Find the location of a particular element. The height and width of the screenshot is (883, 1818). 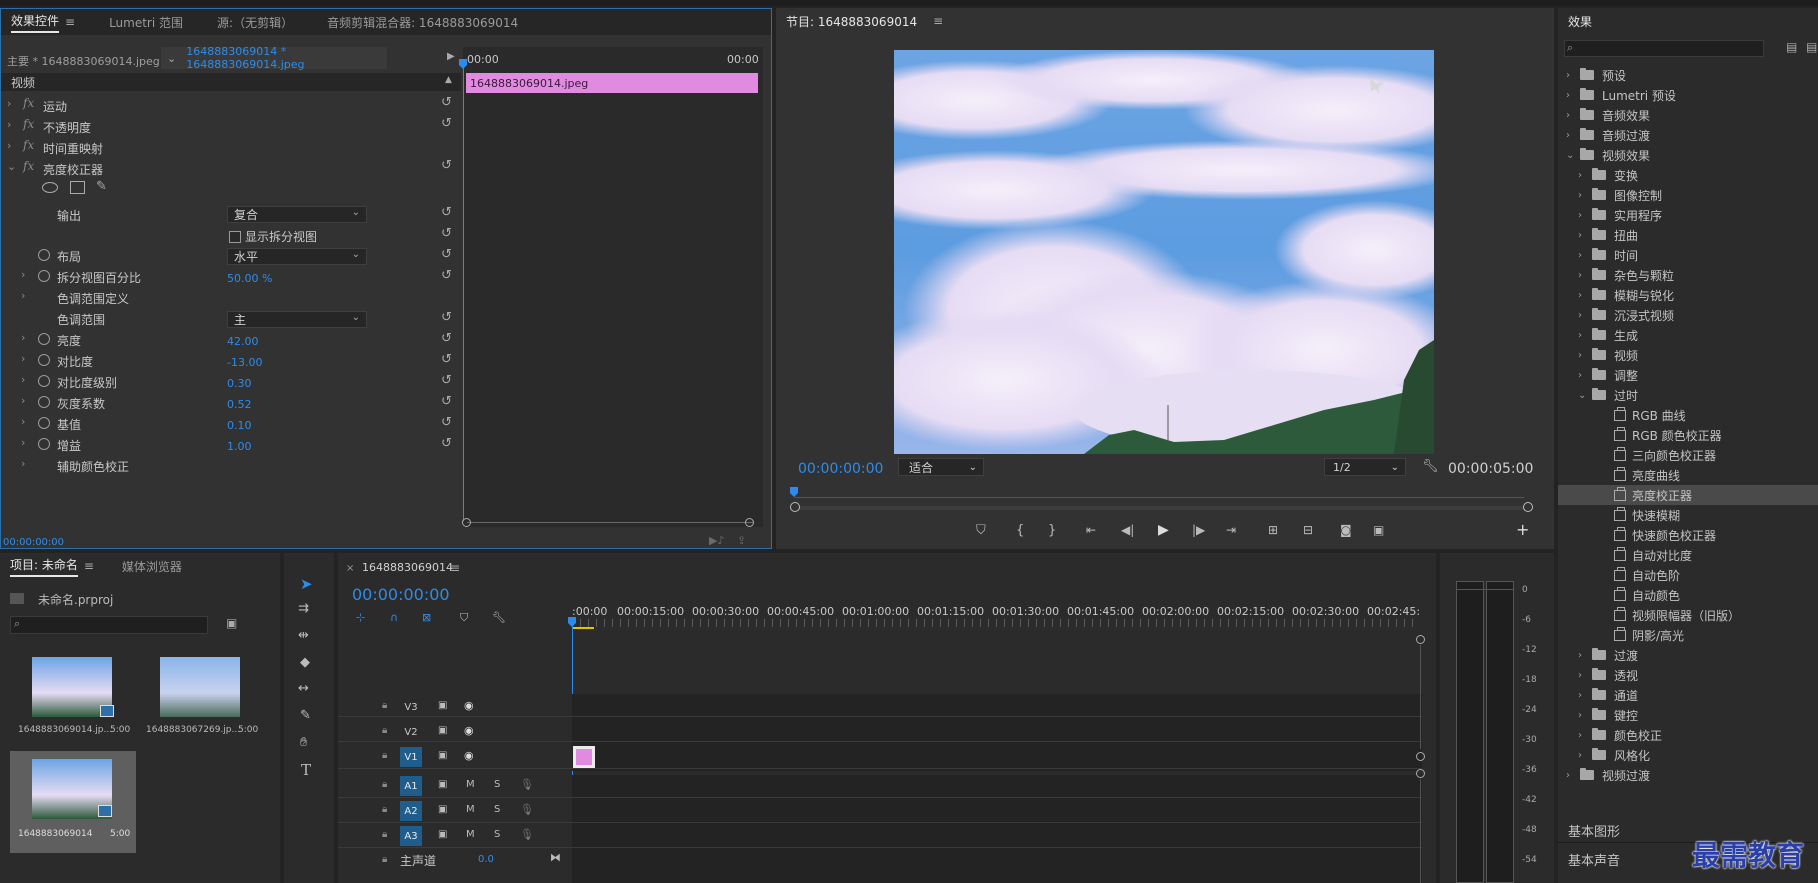

microphone-icon: 🎙︎ is located at coordinates (527, 784).